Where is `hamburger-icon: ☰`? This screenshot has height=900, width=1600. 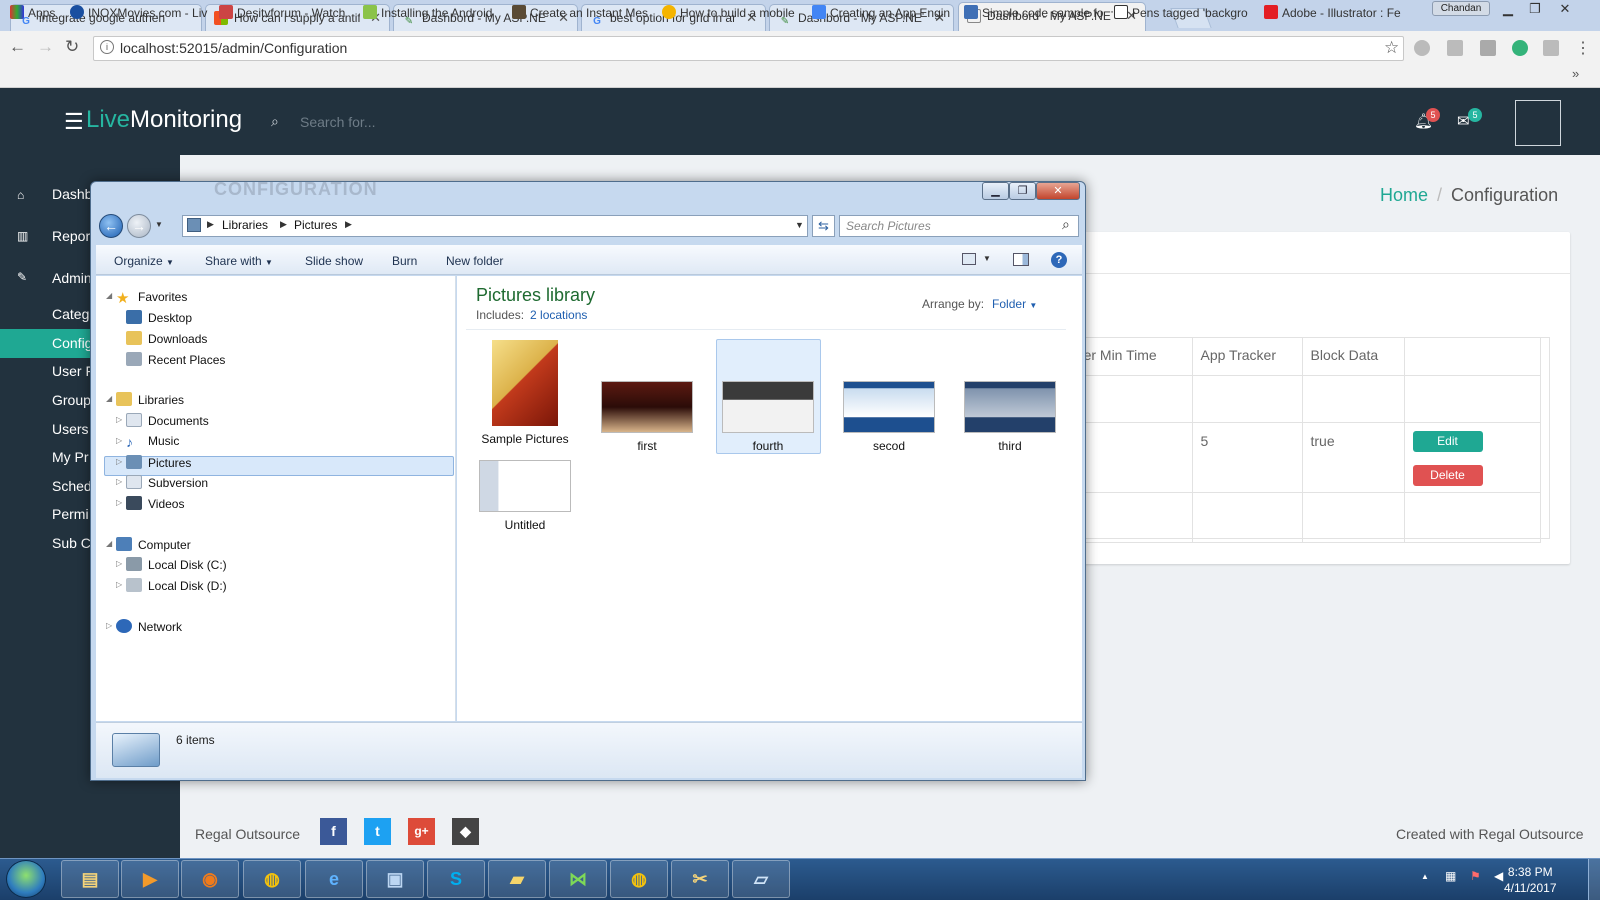 hamburger-icon: ☰ is located at coordinates (74, 122).